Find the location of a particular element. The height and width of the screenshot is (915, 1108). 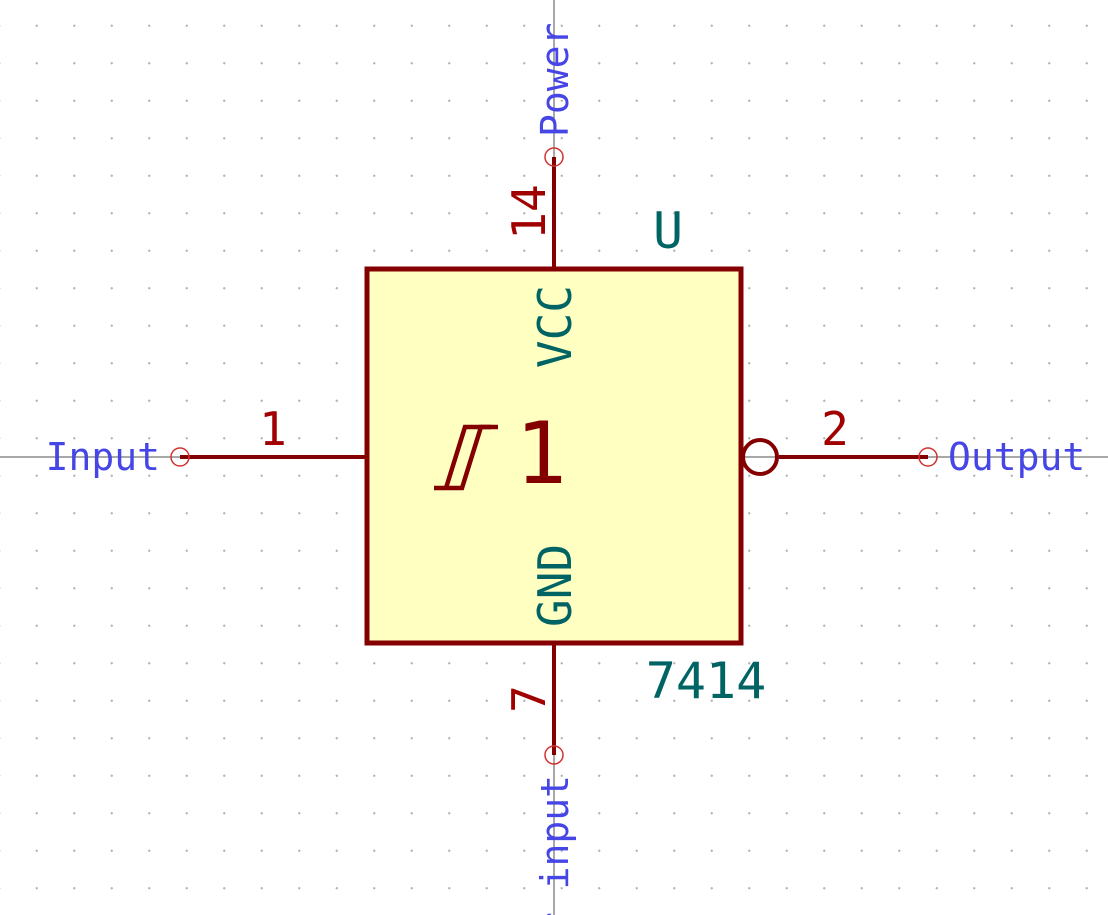

pin-1-number: 1 is located at coordinates (273, 429).